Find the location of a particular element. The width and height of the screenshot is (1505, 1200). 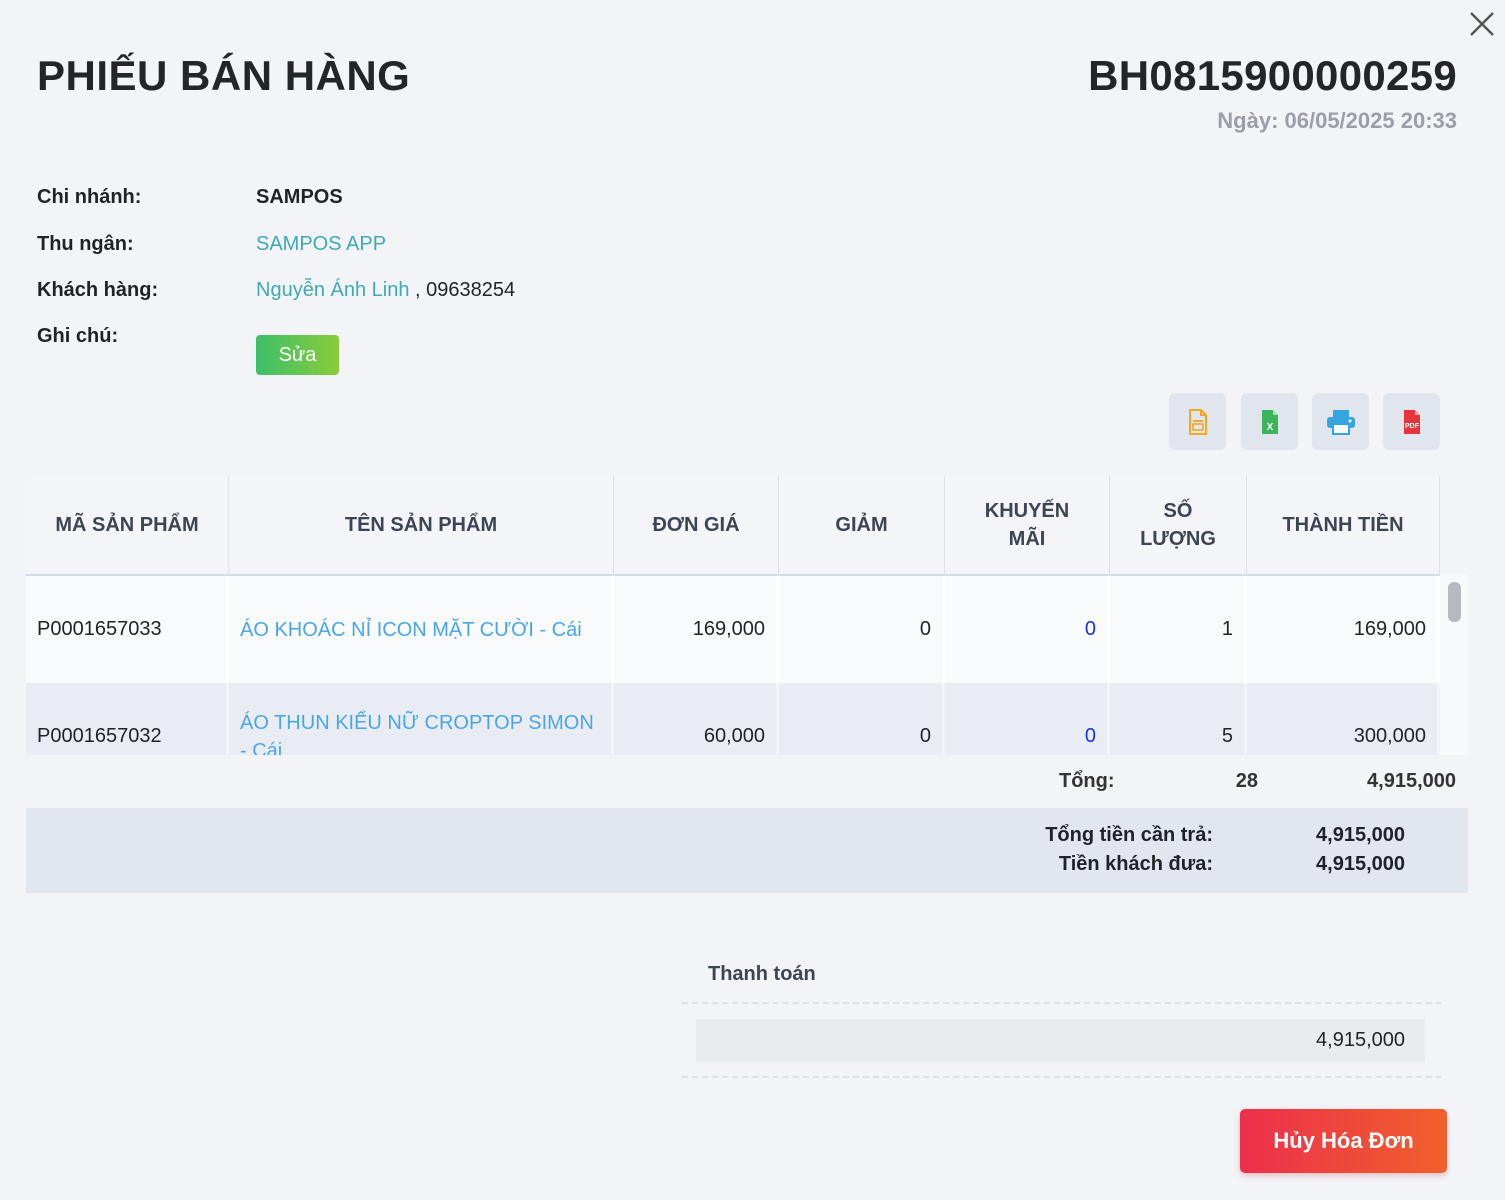

branch-label: Chi nhánh: is located at coordinates (89, 197).